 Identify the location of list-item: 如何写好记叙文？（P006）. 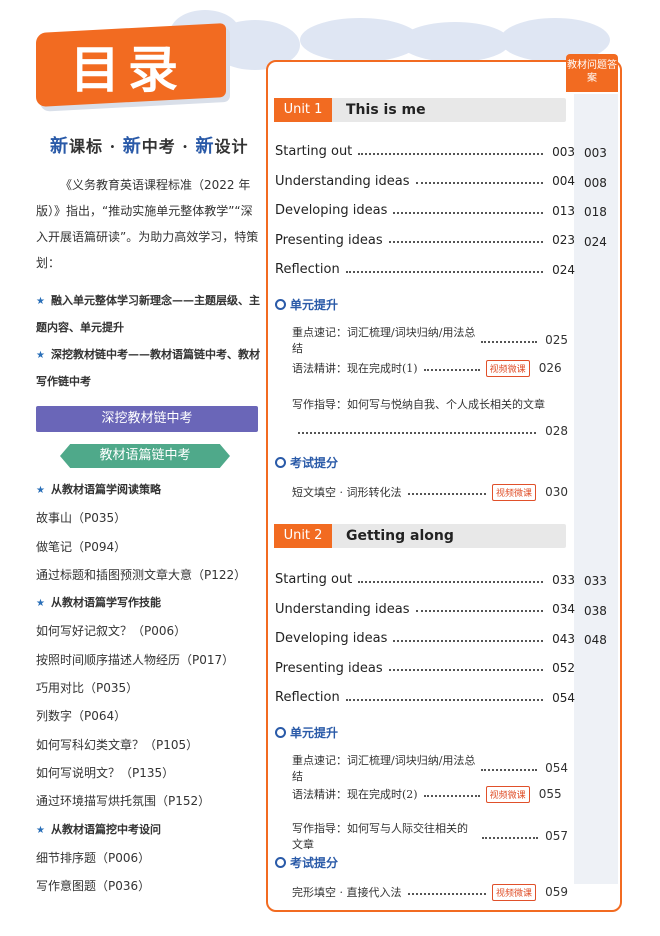
(149, 631).